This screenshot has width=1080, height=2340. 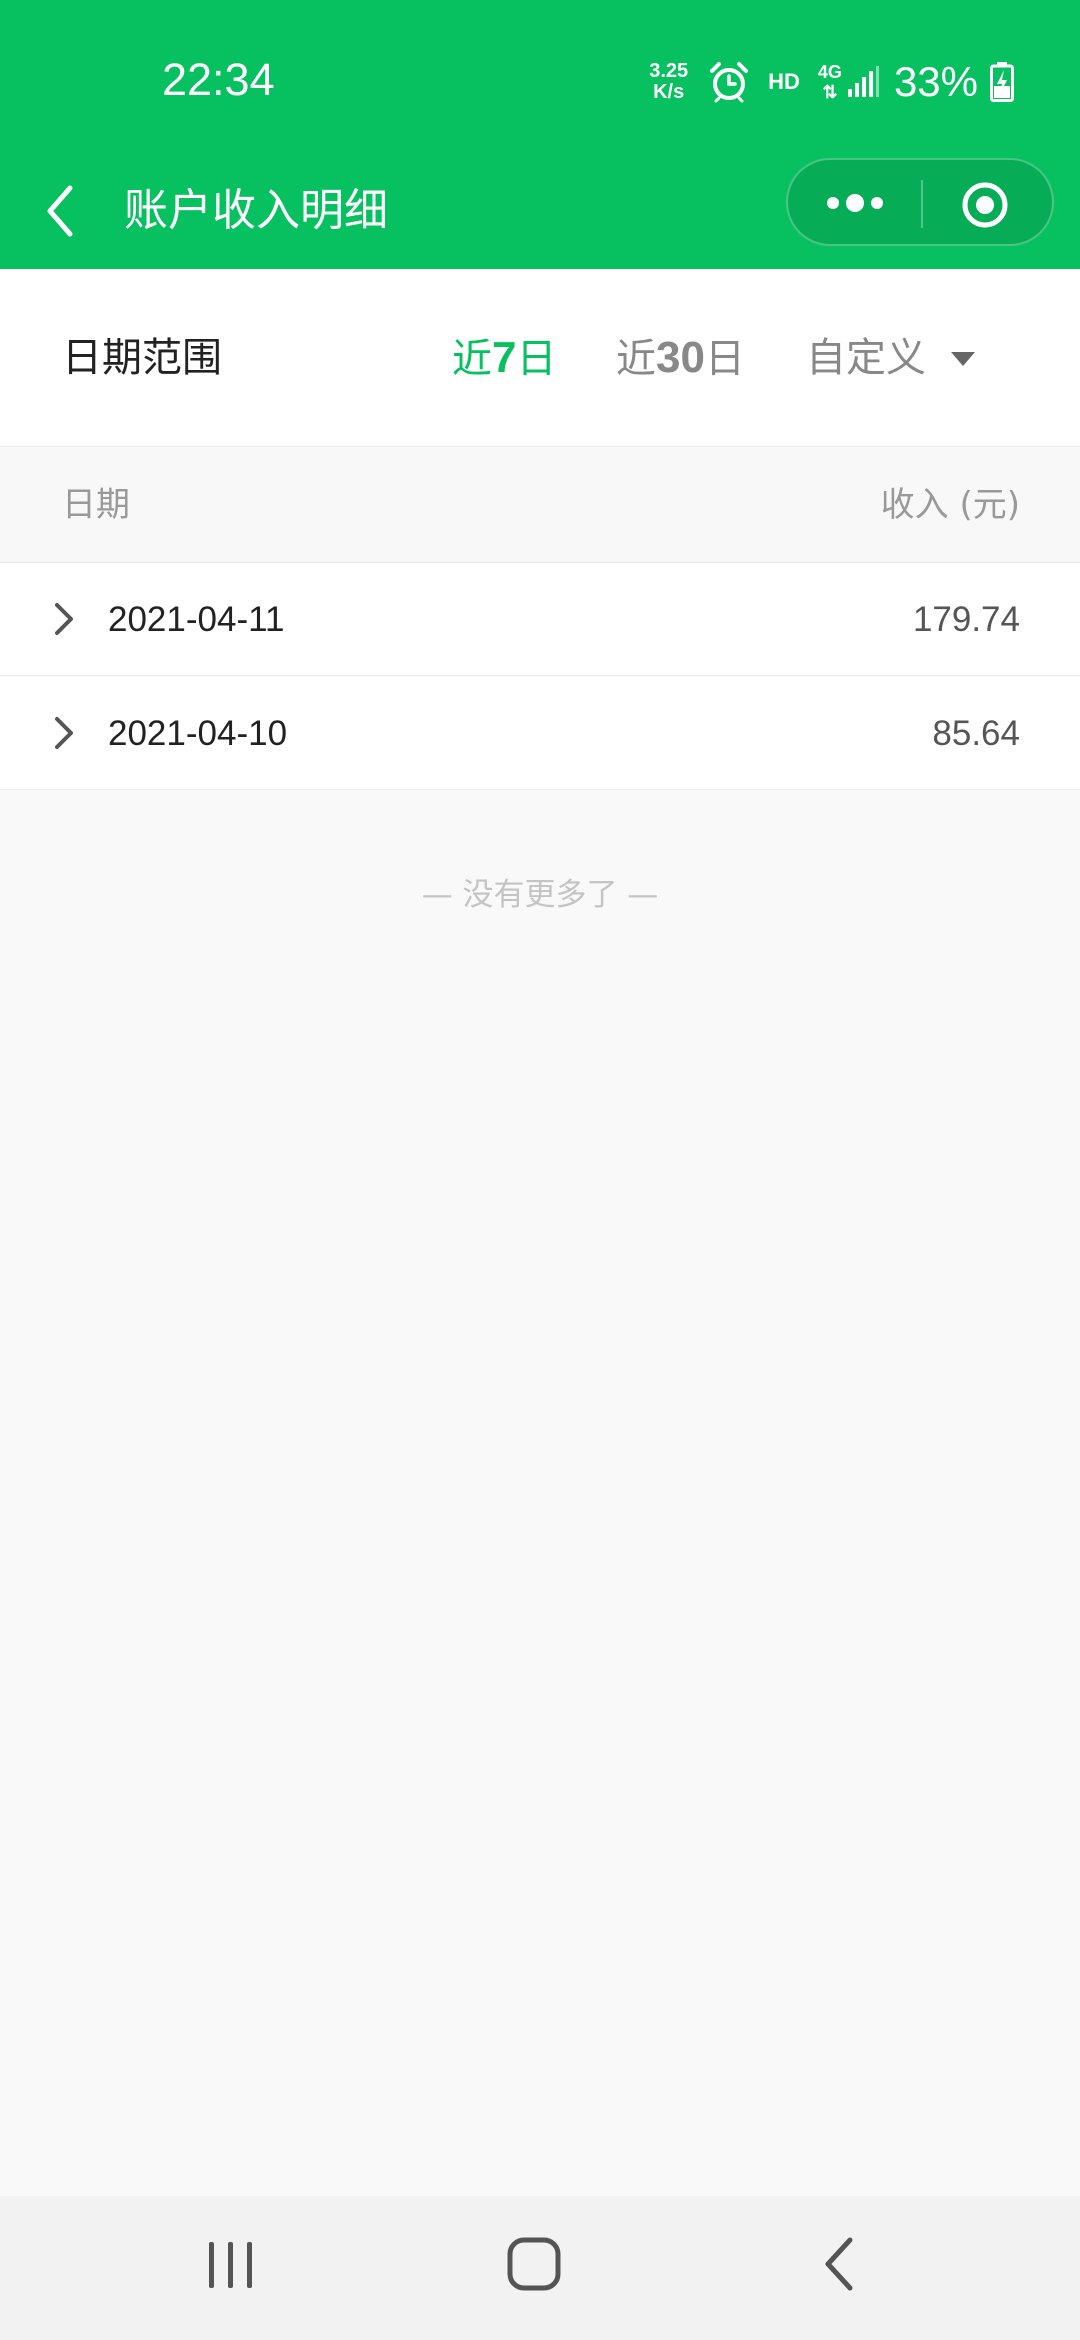 I want to click on capsule-menu, so click(x=920, y=202).